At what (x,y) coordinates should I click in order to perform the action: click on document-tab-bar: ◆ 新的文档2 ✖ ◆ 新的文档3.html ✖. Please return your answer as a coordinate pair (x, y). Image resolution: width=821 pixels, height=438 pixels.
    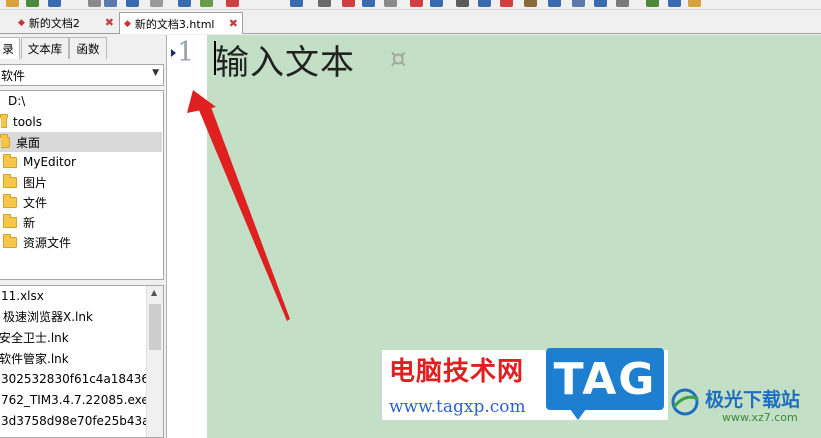
    Looking at the image, I should click on (410, 22).